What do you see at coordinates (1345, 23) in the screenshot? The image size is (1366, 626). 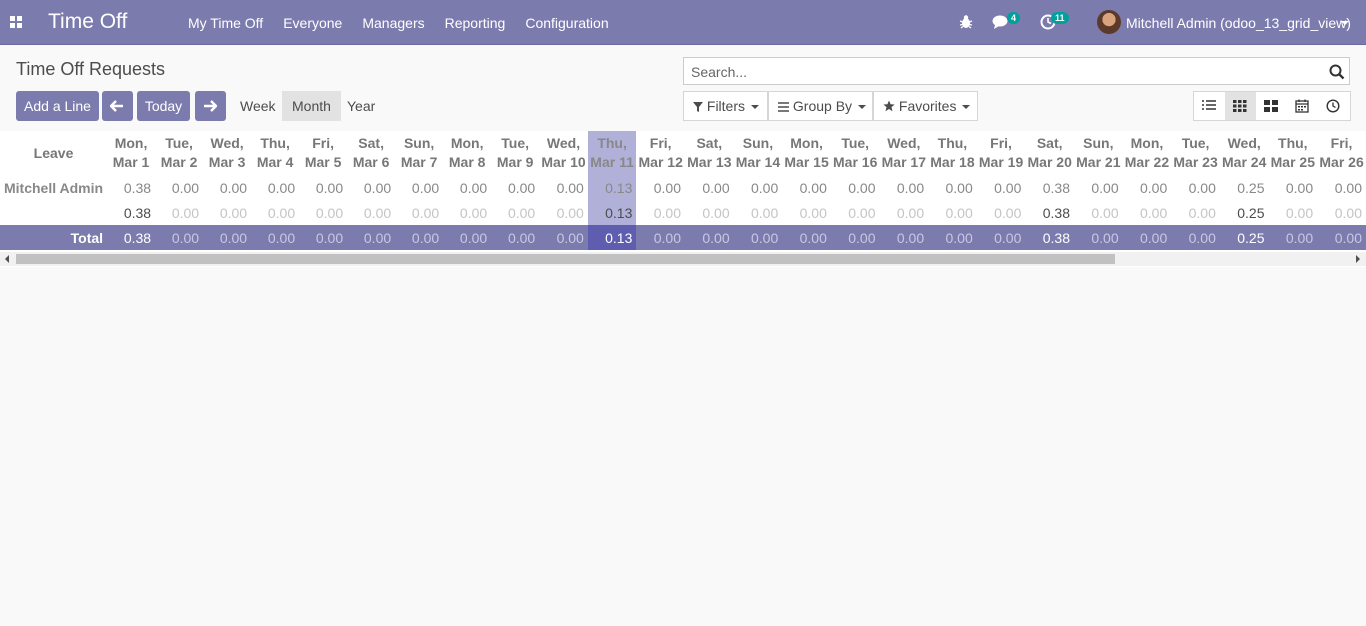 I see `chevron-down-icon` at bounding box center [1345, 23].